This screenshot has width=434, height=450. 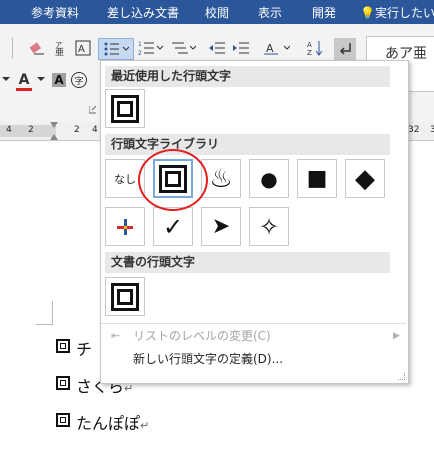 I want to click on tell-me-box: 💡実行したい, so click(x=397, y=12).